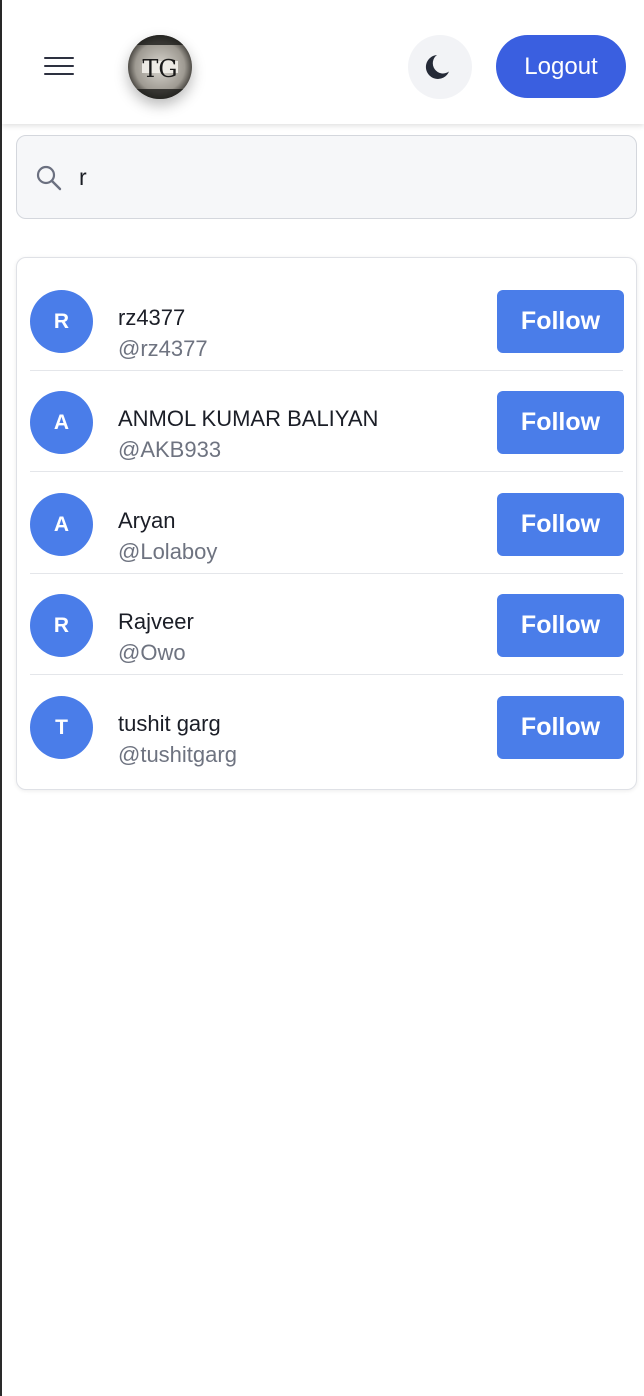 Image resolution: width=644 pixels, height=1396 pixels. Describe the element at coordinates (170, 449) in the screenshot. I see `user-handle: @AKB933` at that location.